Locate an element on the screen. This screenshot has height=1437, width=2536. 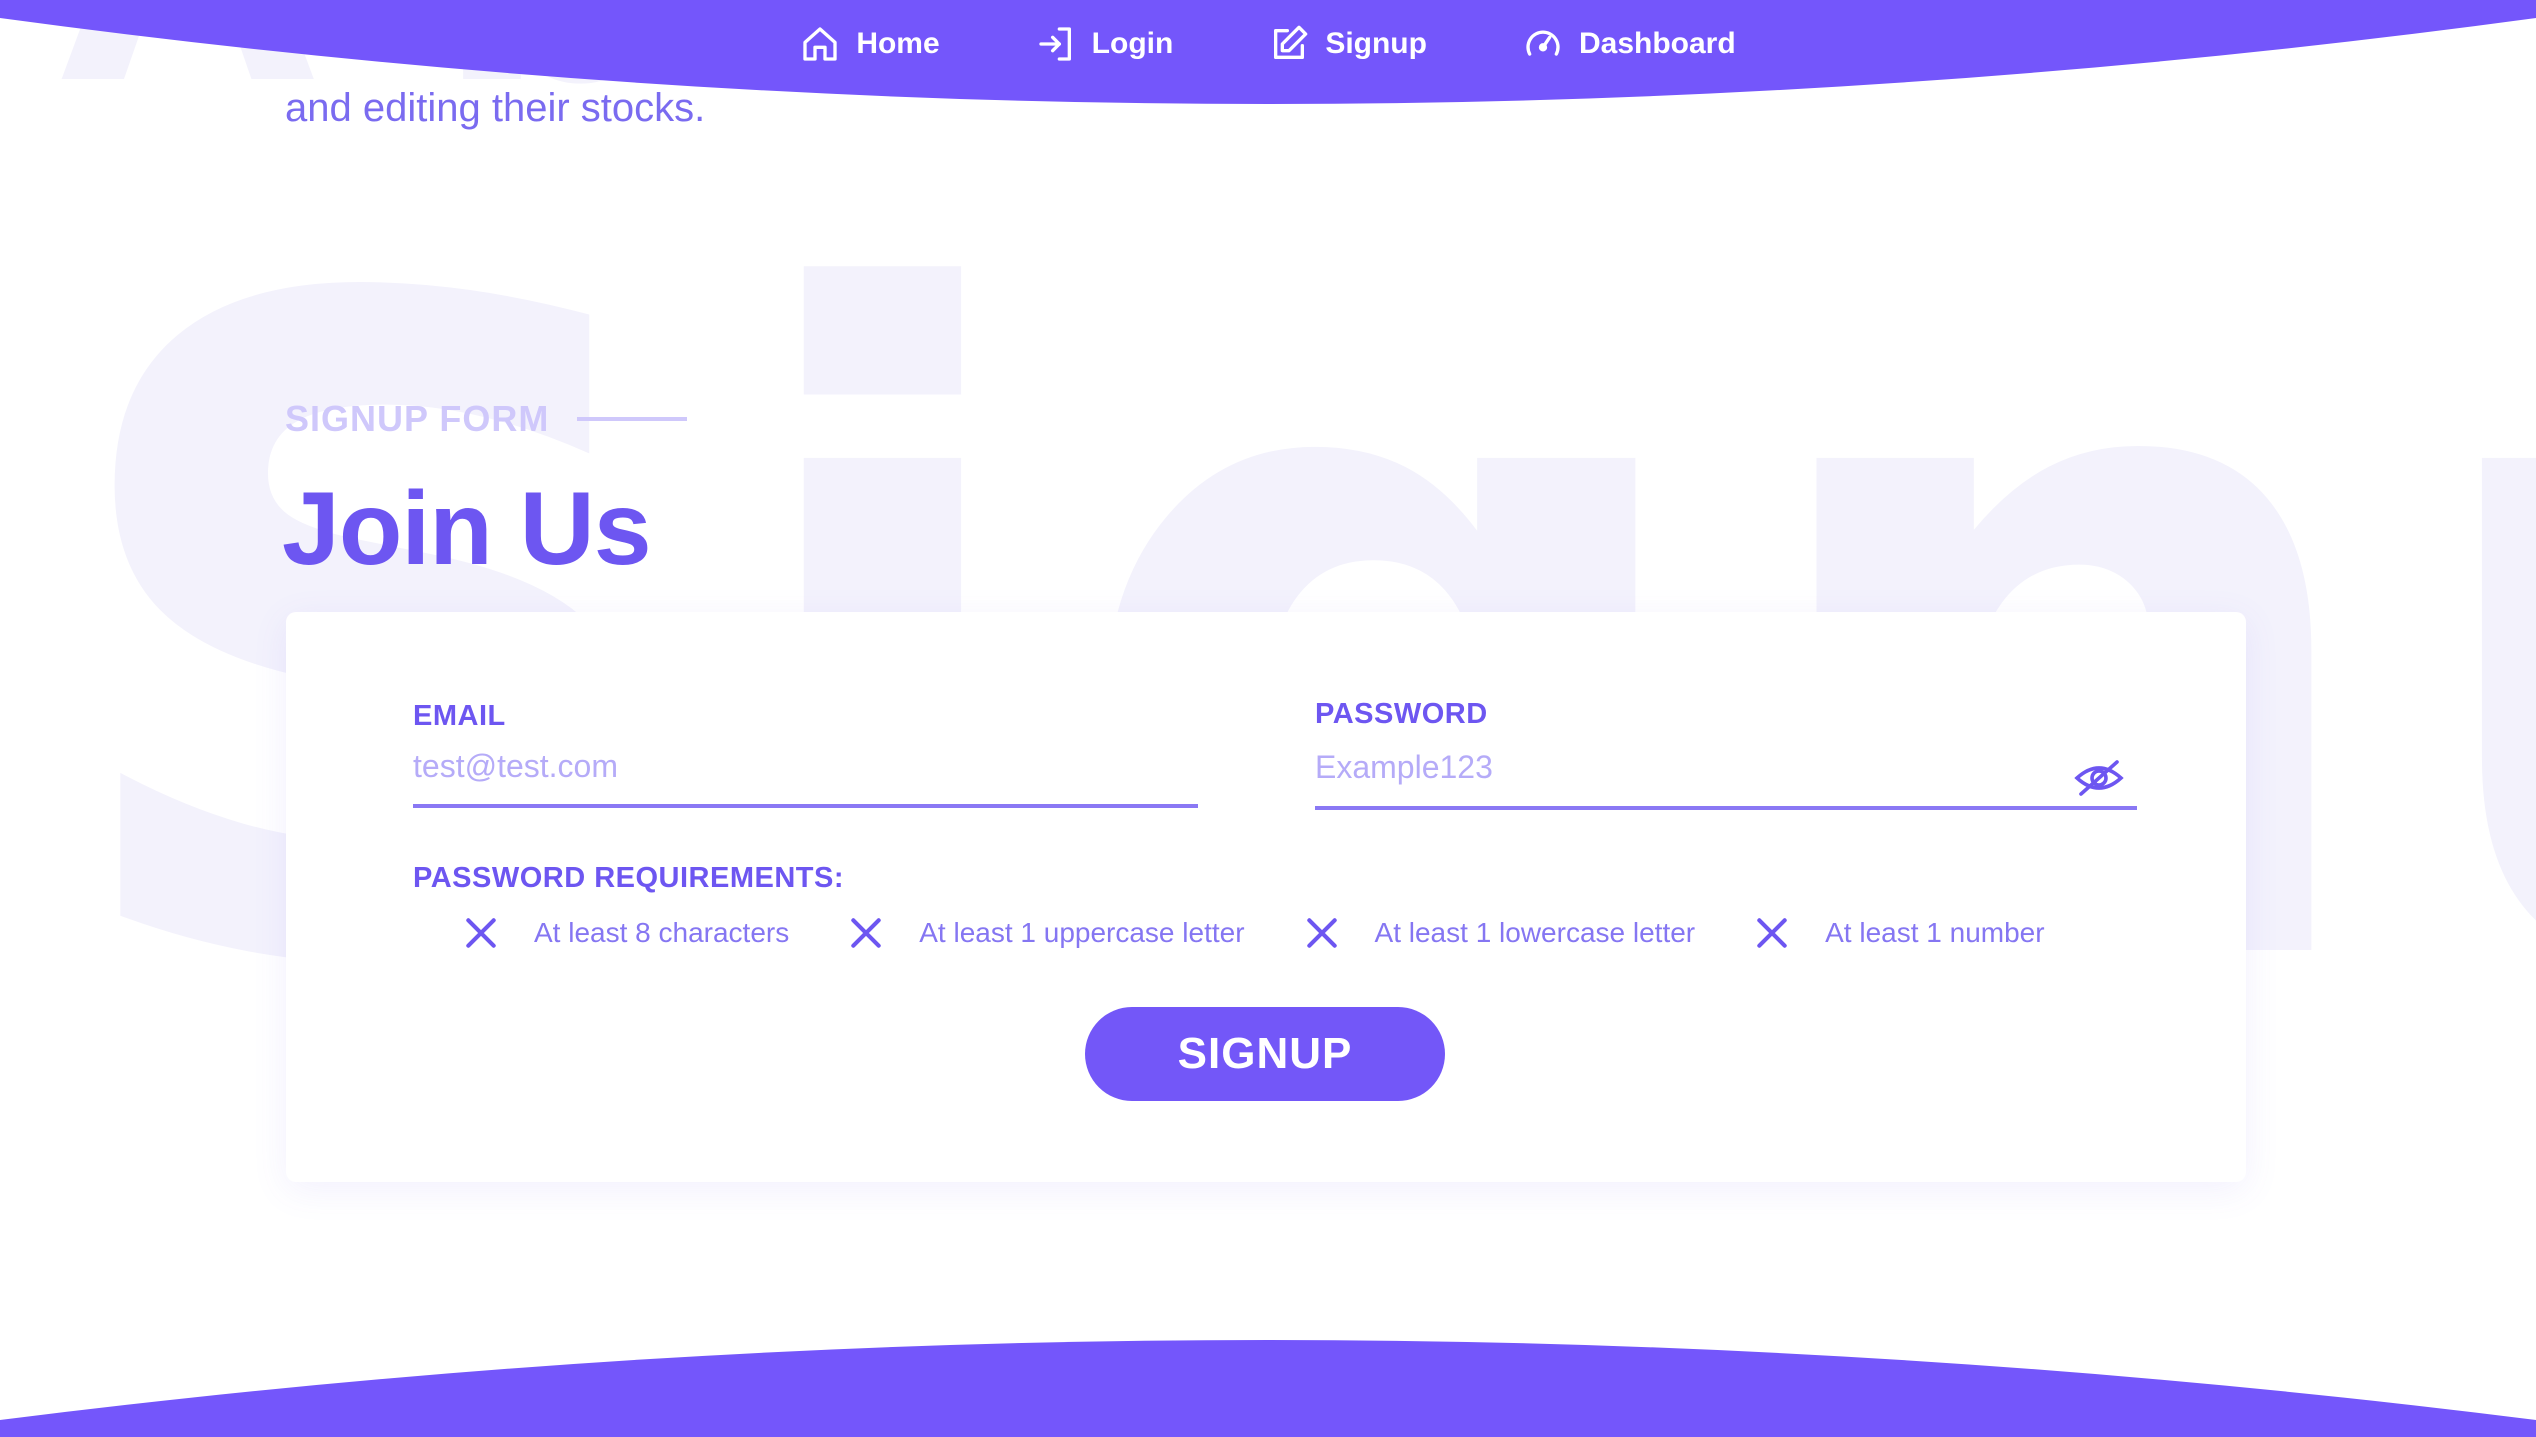
nav-item-dashboard: Dashboard is located at coordinates (1629, 44).